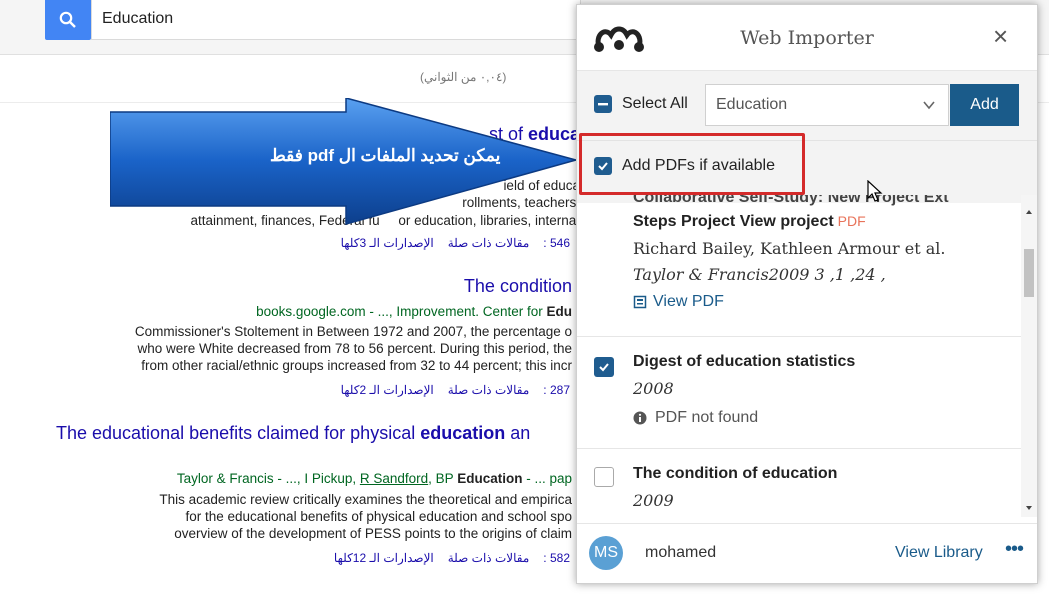  Describe the element at coordinates (385, 155) in the screenshot. I see `arrow-label: يمكن تحديد الملفات ال pdf فقط` at that location.